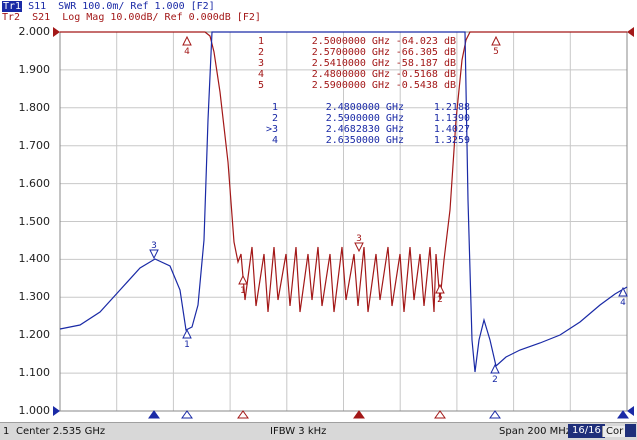 The height and width of the screenshot is (440, 637). What do you see at coordinates (34, 145) in the screenshot?
I see `y-tick-label: 1.700` at bounding box center [34, 145].